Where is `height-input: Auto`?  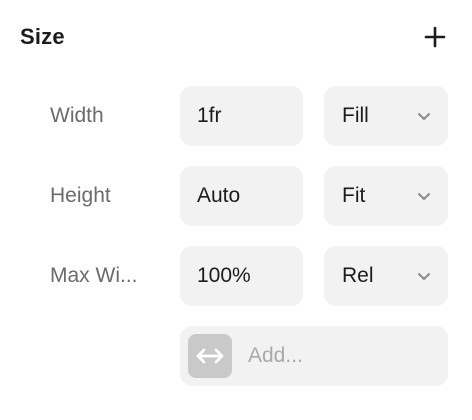
height-input: Auto is located at coordinates (241, 196).